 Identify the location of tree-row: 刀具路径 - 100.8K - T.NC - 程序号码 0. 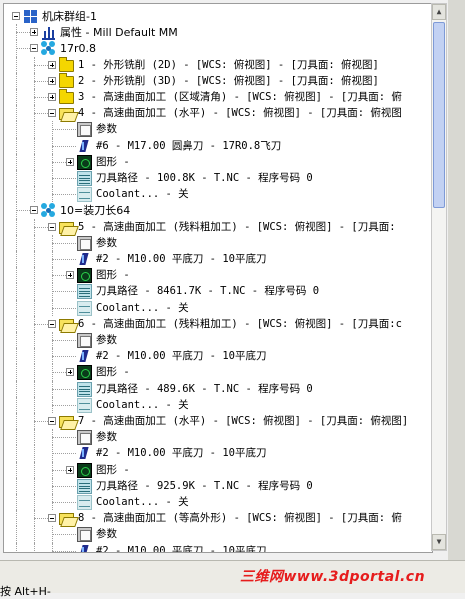
(218, 178).